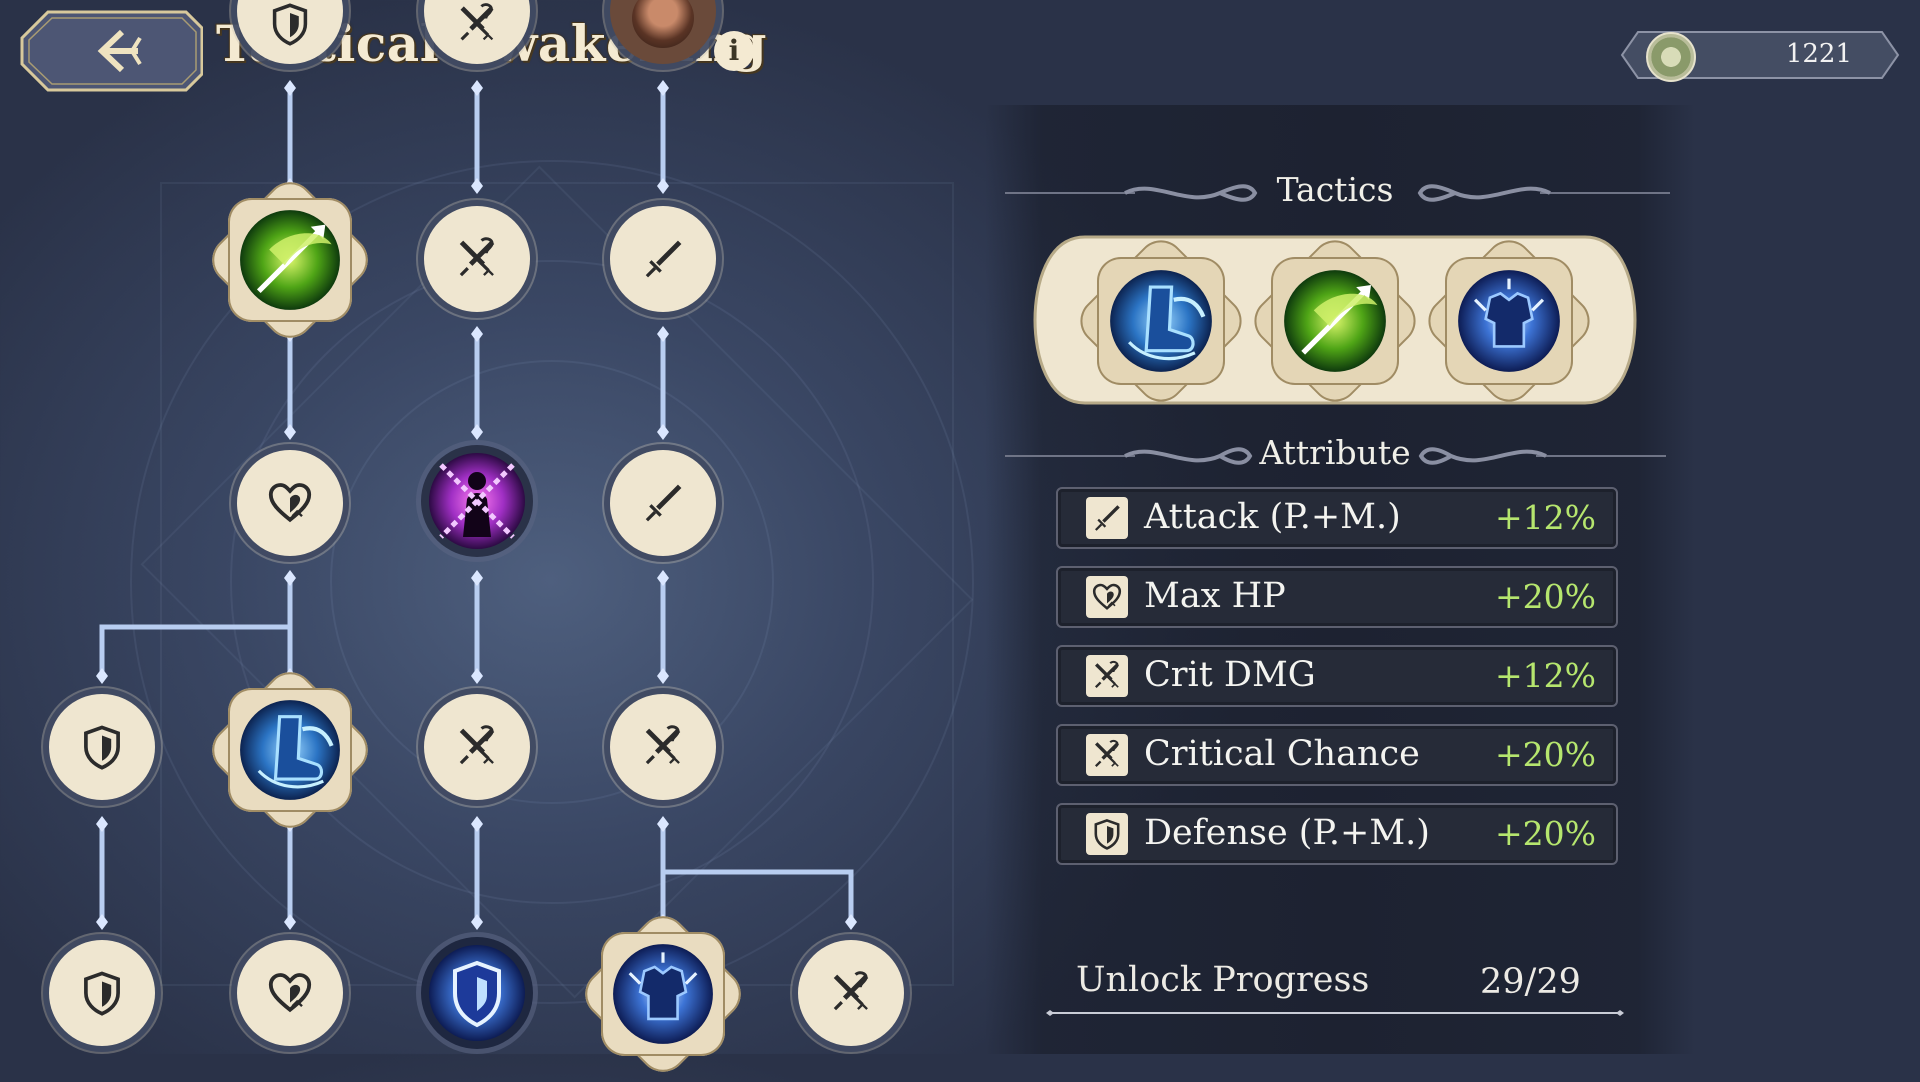 This screenshot has height=1082, width=1920. I want to click on attribute-name: Attack (P.+M.), so click(1272, 517).